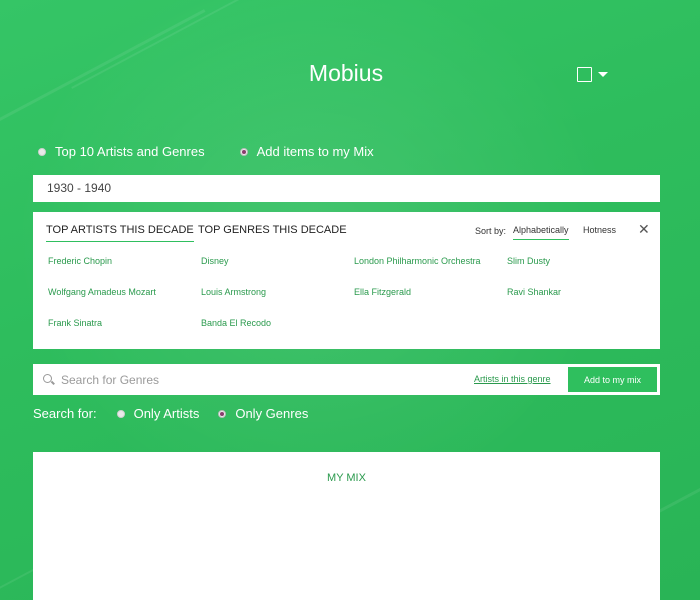 This screenshot has height=600, width=700. What do you see at coordinates (166, 413) in the screenshot?
I see `only-artists-label: Only Artists` at bounding box center [166, 413].